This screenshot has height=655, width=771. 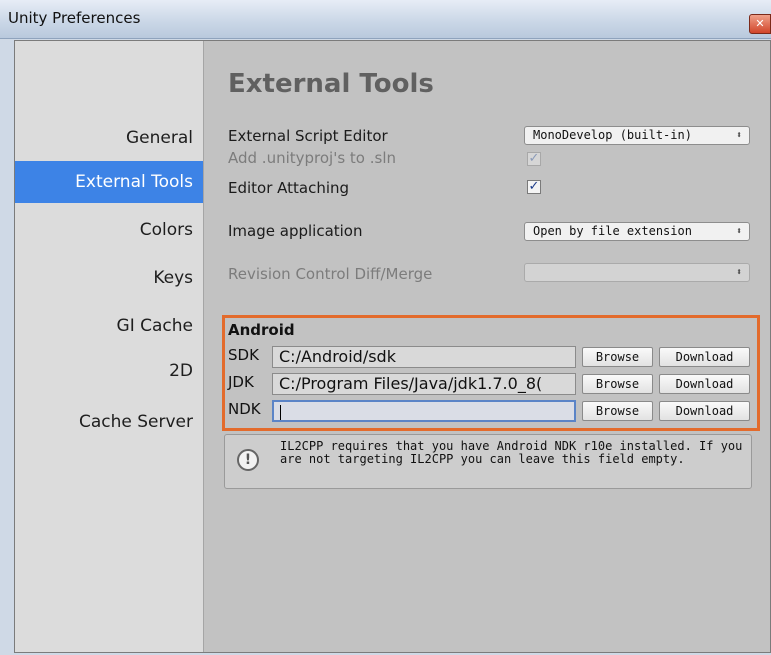 What do you see at coordinates (704, 411) in the screenshot?
I see `ndk-download-button: Download` at bounding box center [704, 411].